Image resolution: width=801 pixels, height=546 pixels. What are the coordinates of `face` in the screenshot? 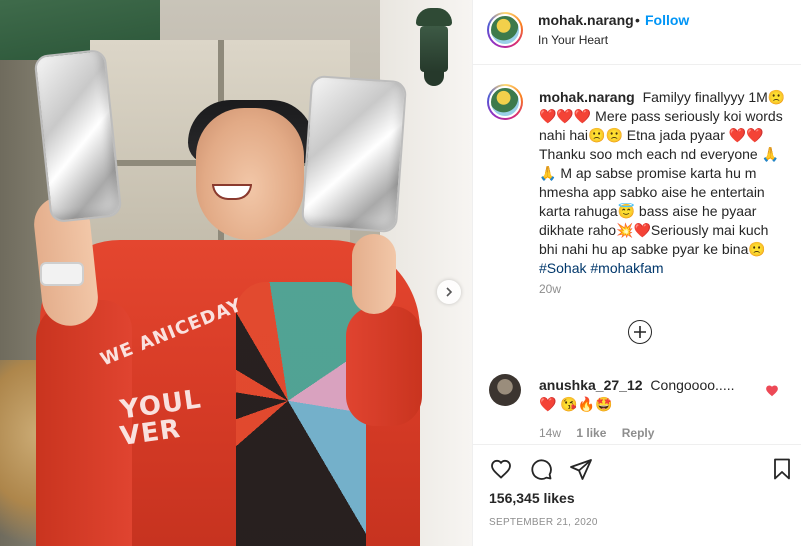 It's located at (250, 174).